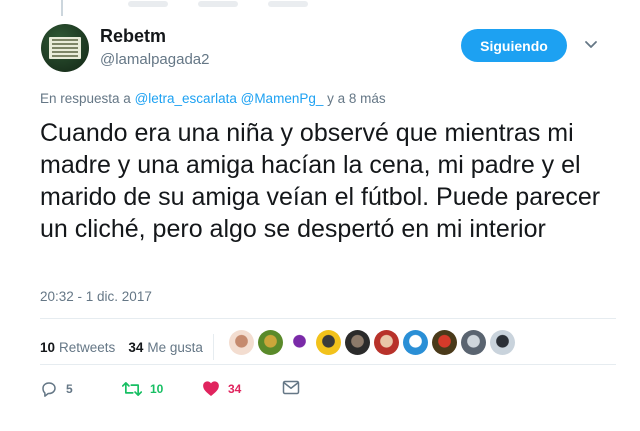  I want to click on like-button: 34, so click(221, 388).